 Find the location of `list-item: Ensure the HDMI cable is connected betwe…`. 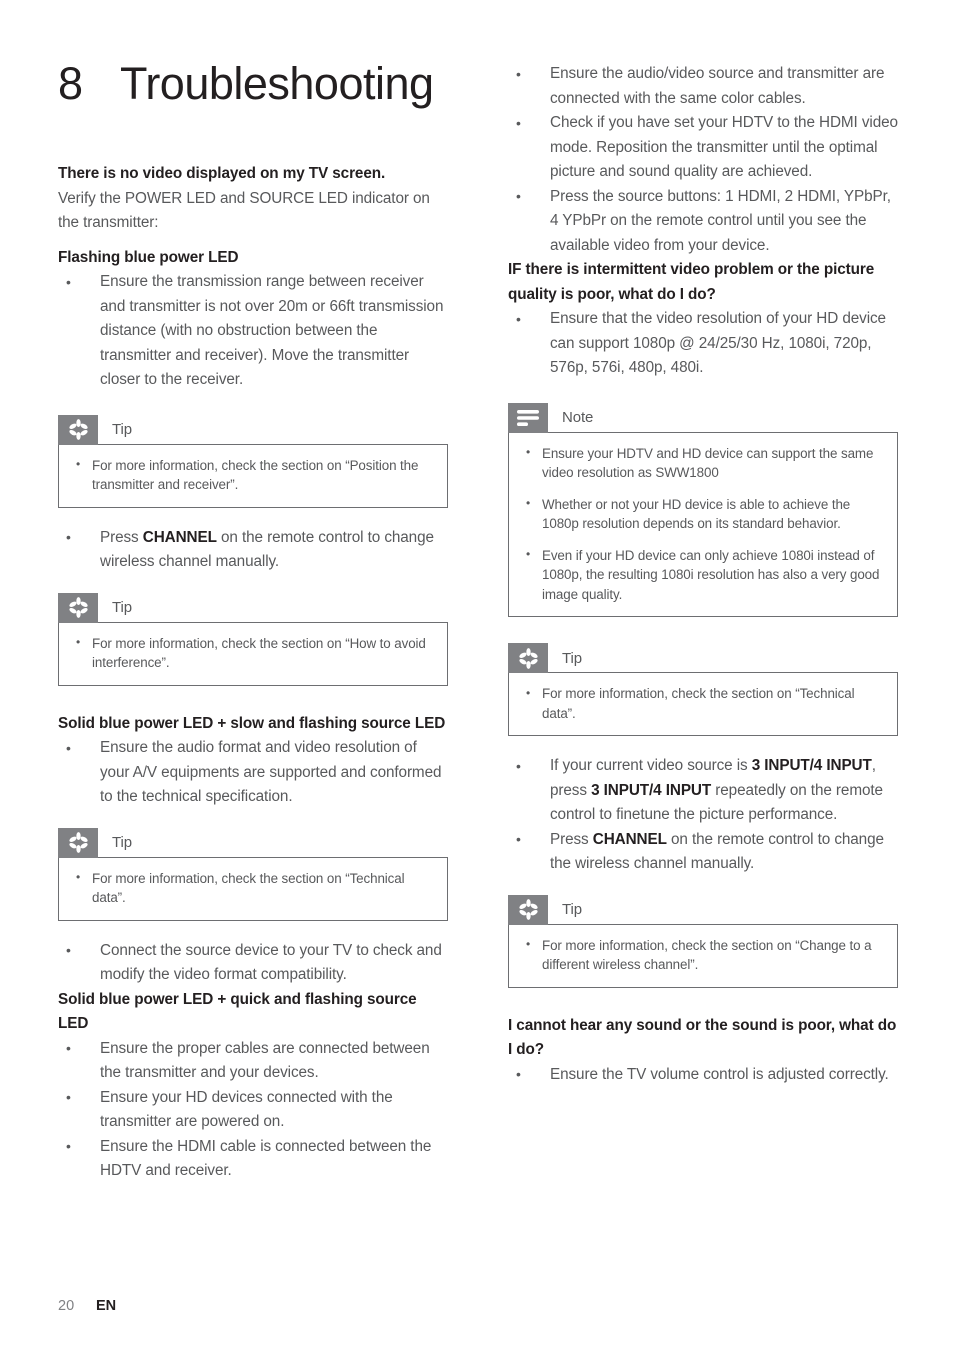

list-item: Ensure the HDMI cable is connected betwe… is located at coordinates (253, 1159).